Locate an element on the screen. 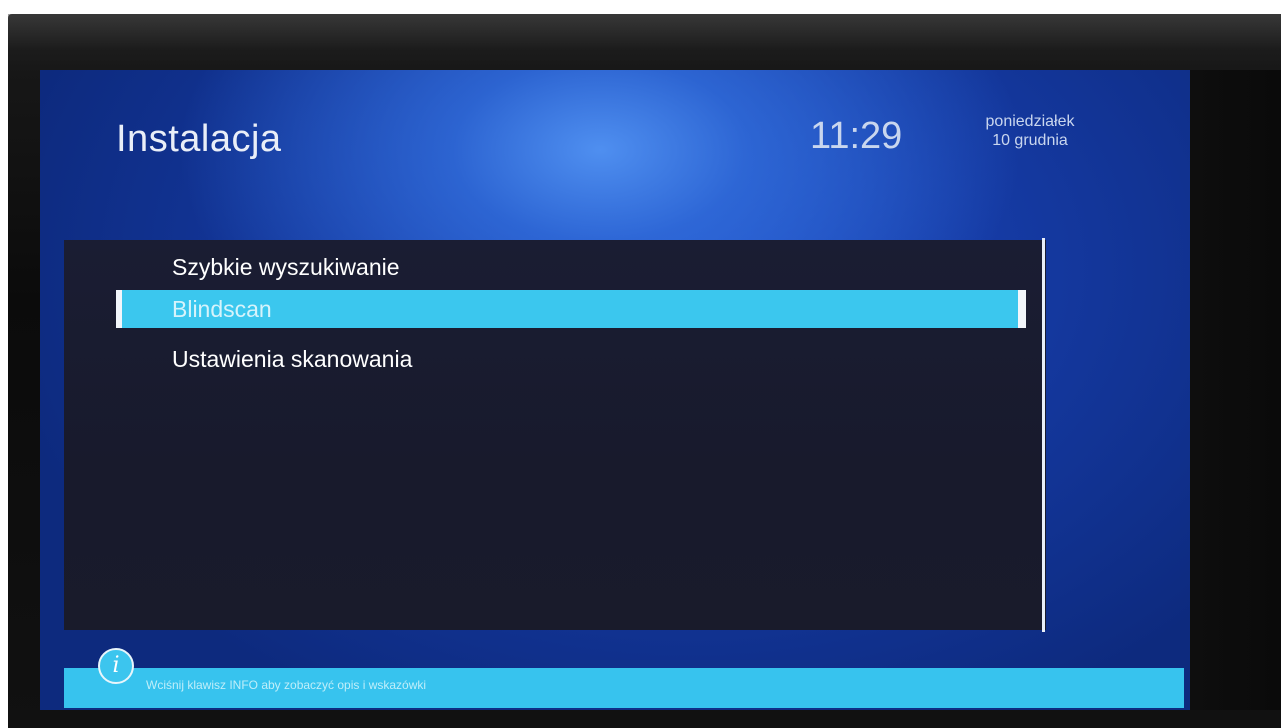  menu-item-label: Ustawienia skanowania is located at coordinates (292, 359).